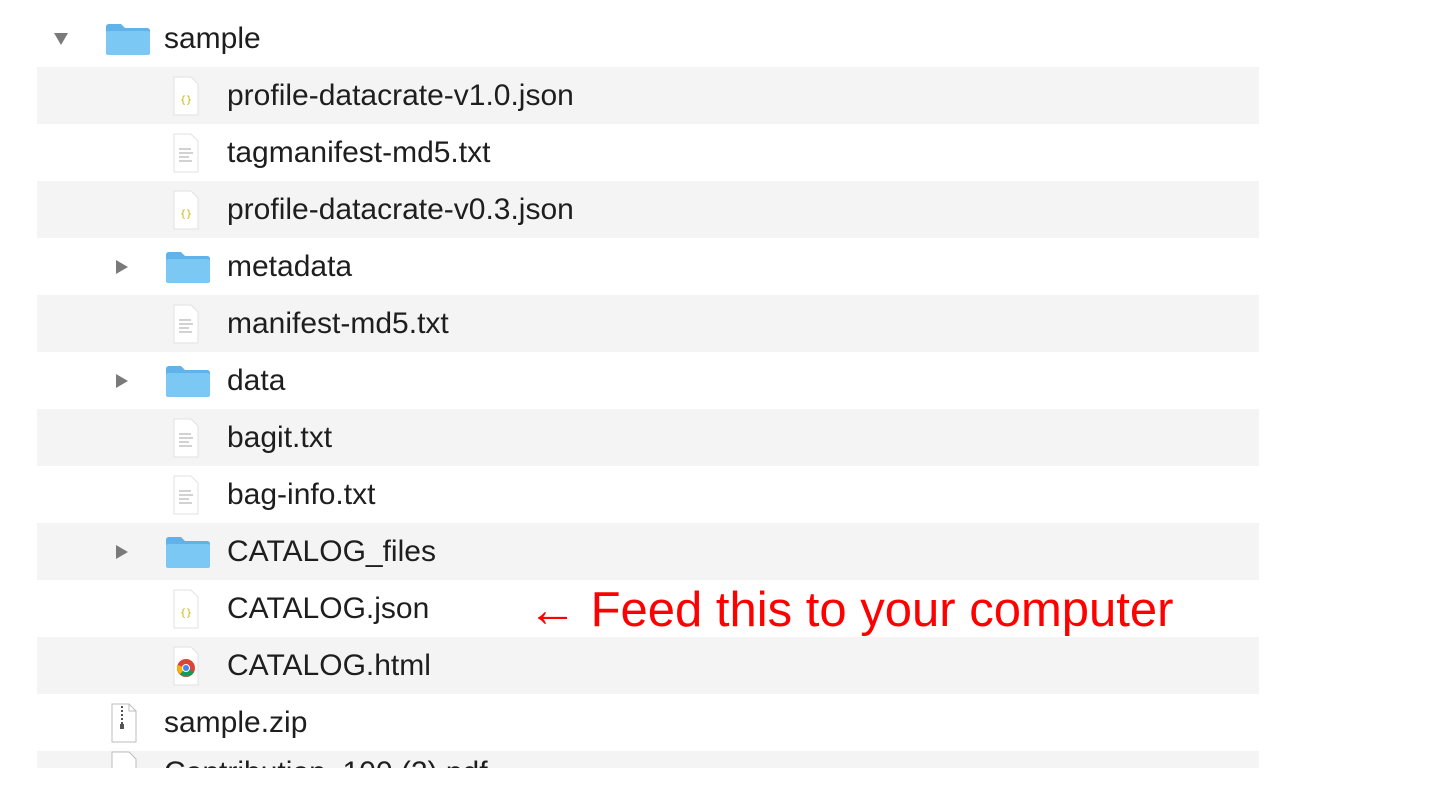 This screenshot has height=811, width=1441. Describe the element at coordinates (329, 665) in the screenshot. I see `file-name-label: CATALOG.html` at that location.